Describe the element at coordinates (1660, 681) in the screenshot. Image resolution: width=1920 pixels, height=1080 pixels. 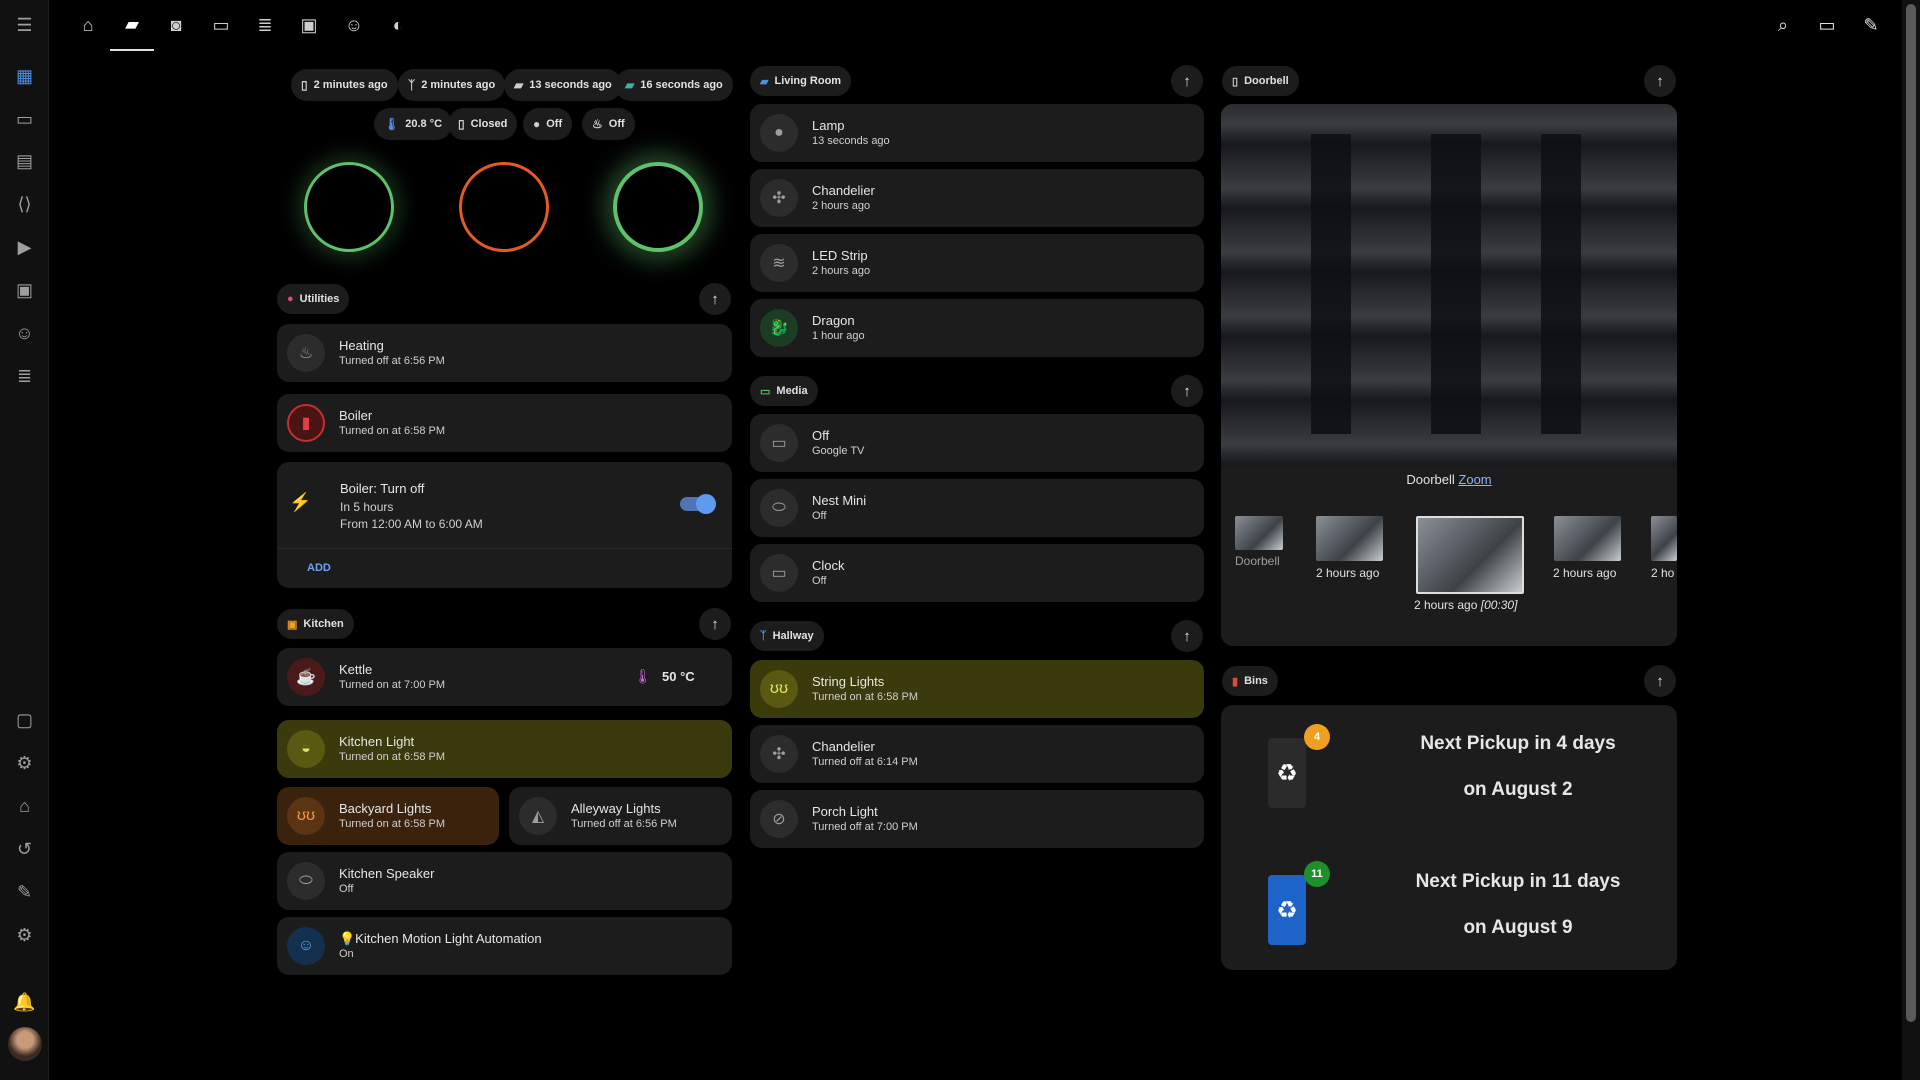
I see `bins-collapse-button: ↑` at that location.